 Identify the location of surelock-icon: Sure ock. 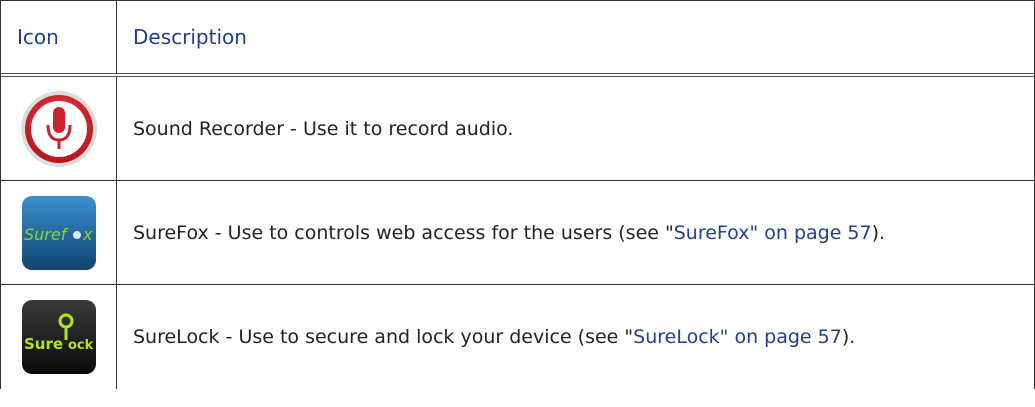
(58, 337).